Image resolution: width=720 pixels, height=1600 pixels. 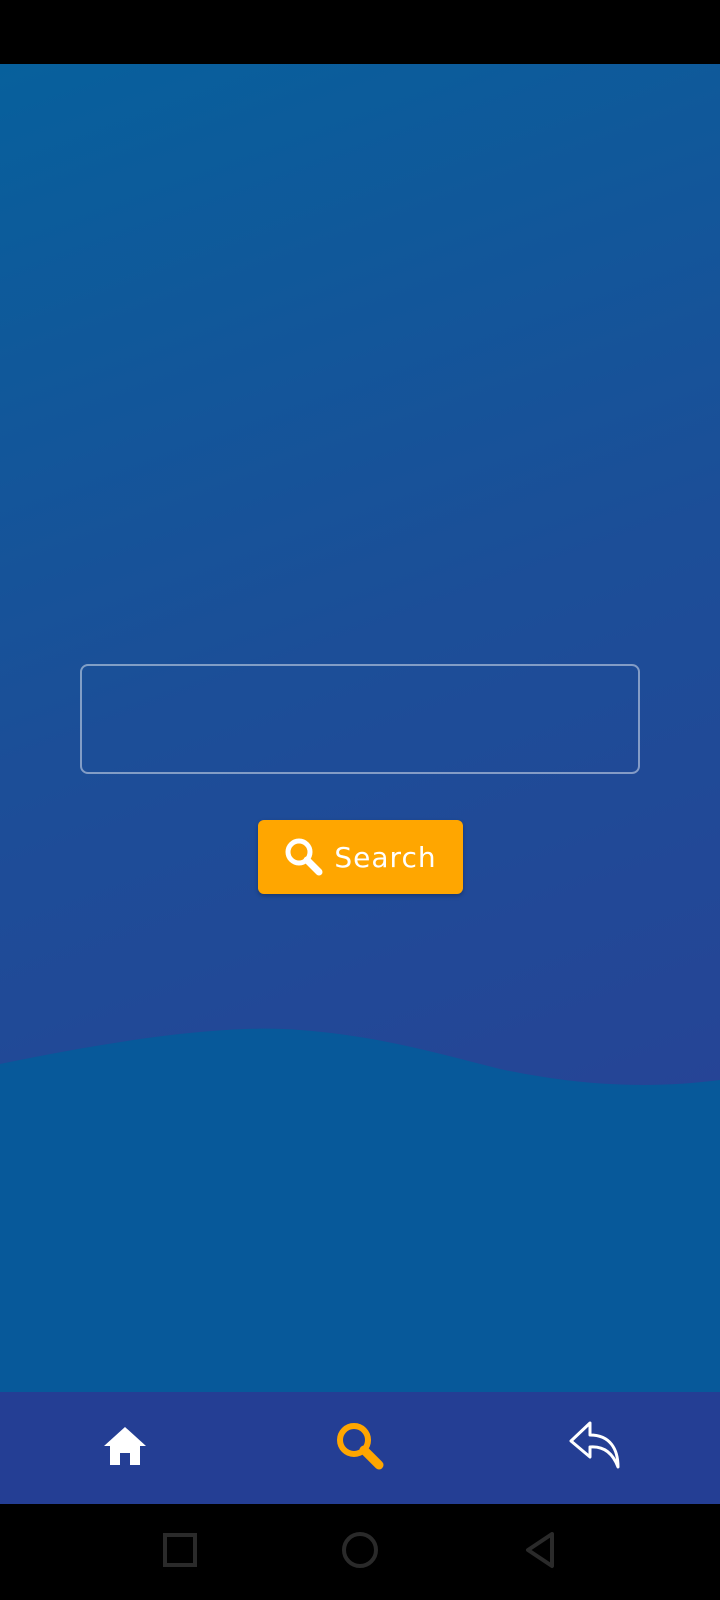 What do you see at coordinates (360, 32) in the screenshot?
I see `status-bar` at bounding box center [360, 32].